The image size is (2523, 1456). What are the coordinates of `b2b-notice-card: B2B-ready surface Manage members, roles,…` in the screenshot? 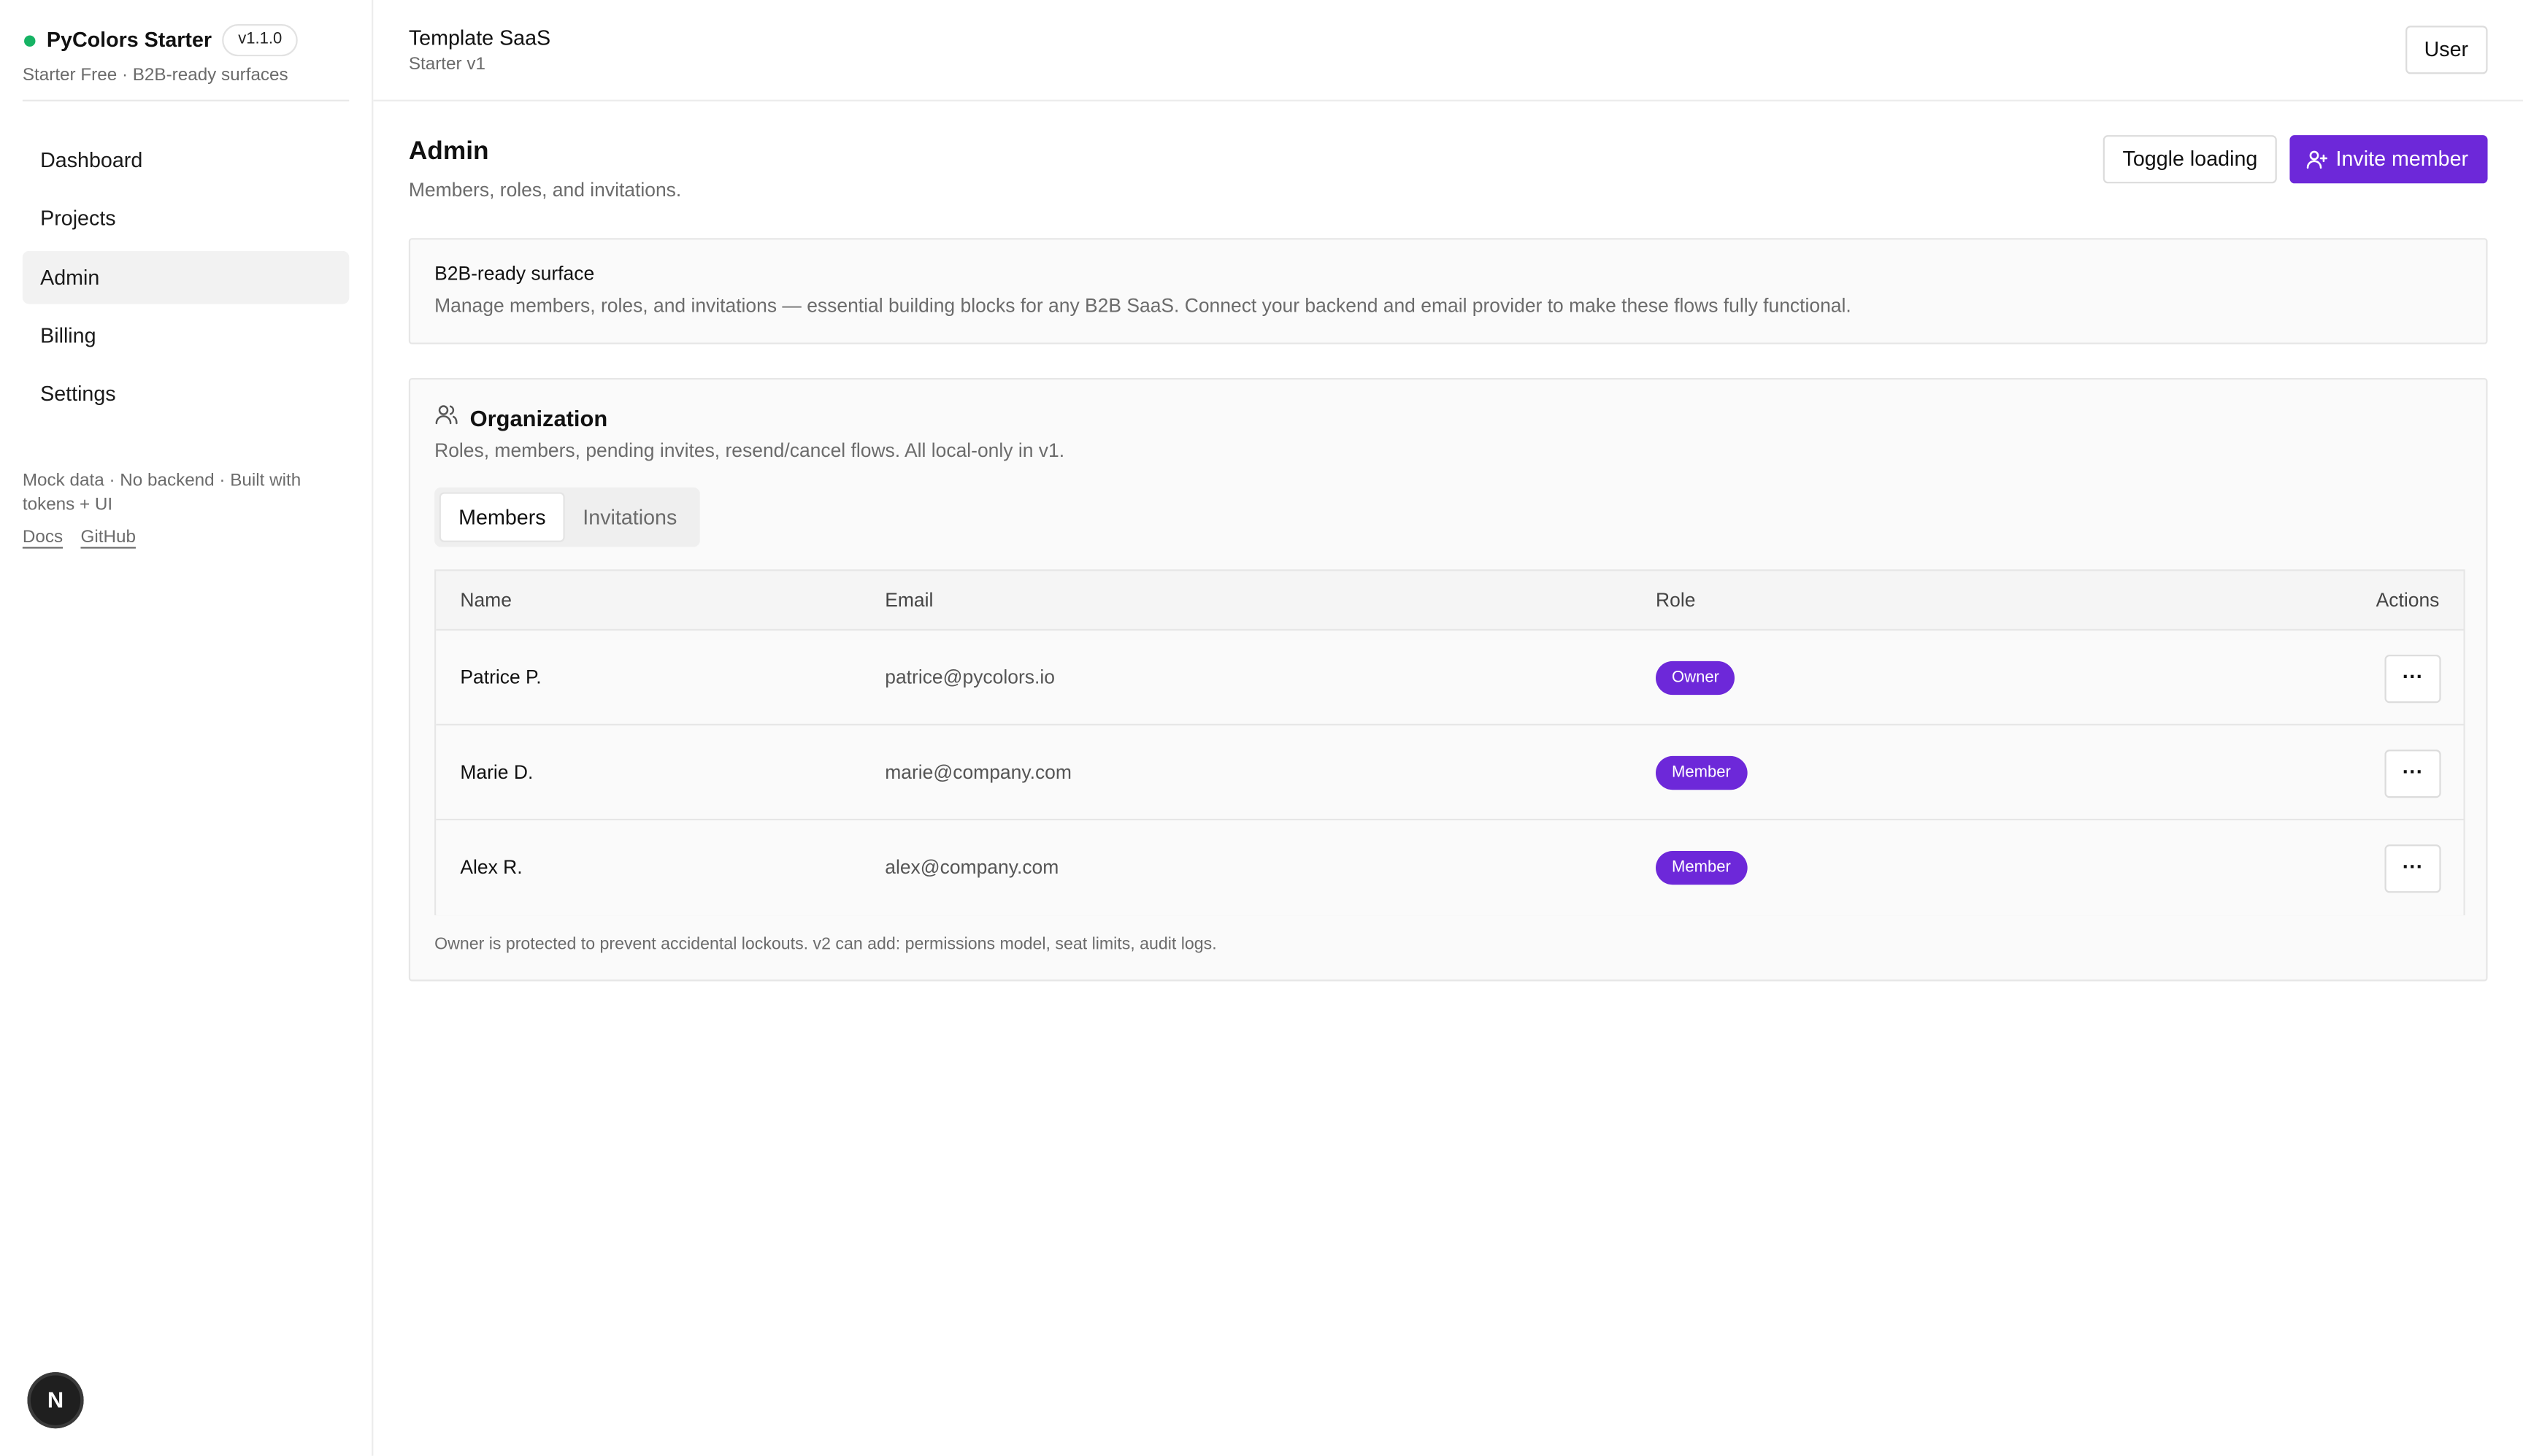 It's located at (1448, 291).